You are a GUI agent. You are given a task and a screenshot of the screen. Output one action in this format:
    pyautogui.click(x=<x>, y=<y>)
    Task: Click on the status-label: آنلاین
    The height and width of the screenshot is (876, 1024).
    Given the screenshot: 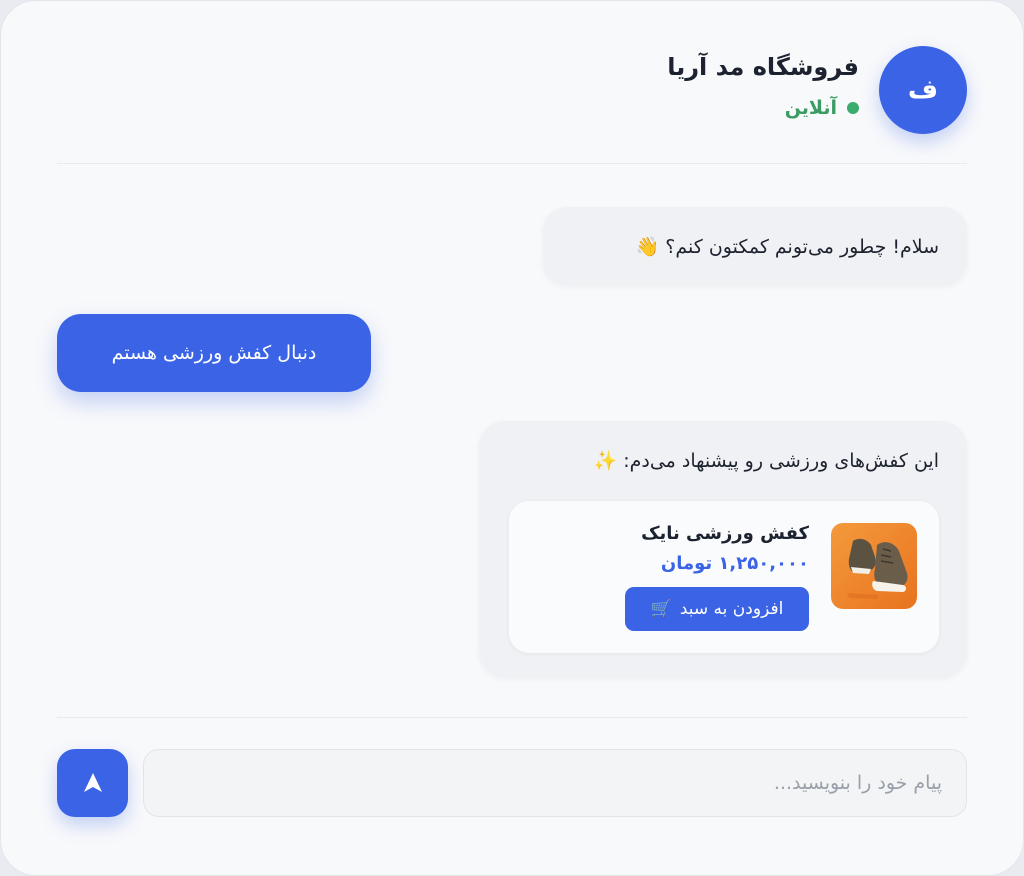 What is the action you would take?
    pyautogui.click(x=810, y=108)
    